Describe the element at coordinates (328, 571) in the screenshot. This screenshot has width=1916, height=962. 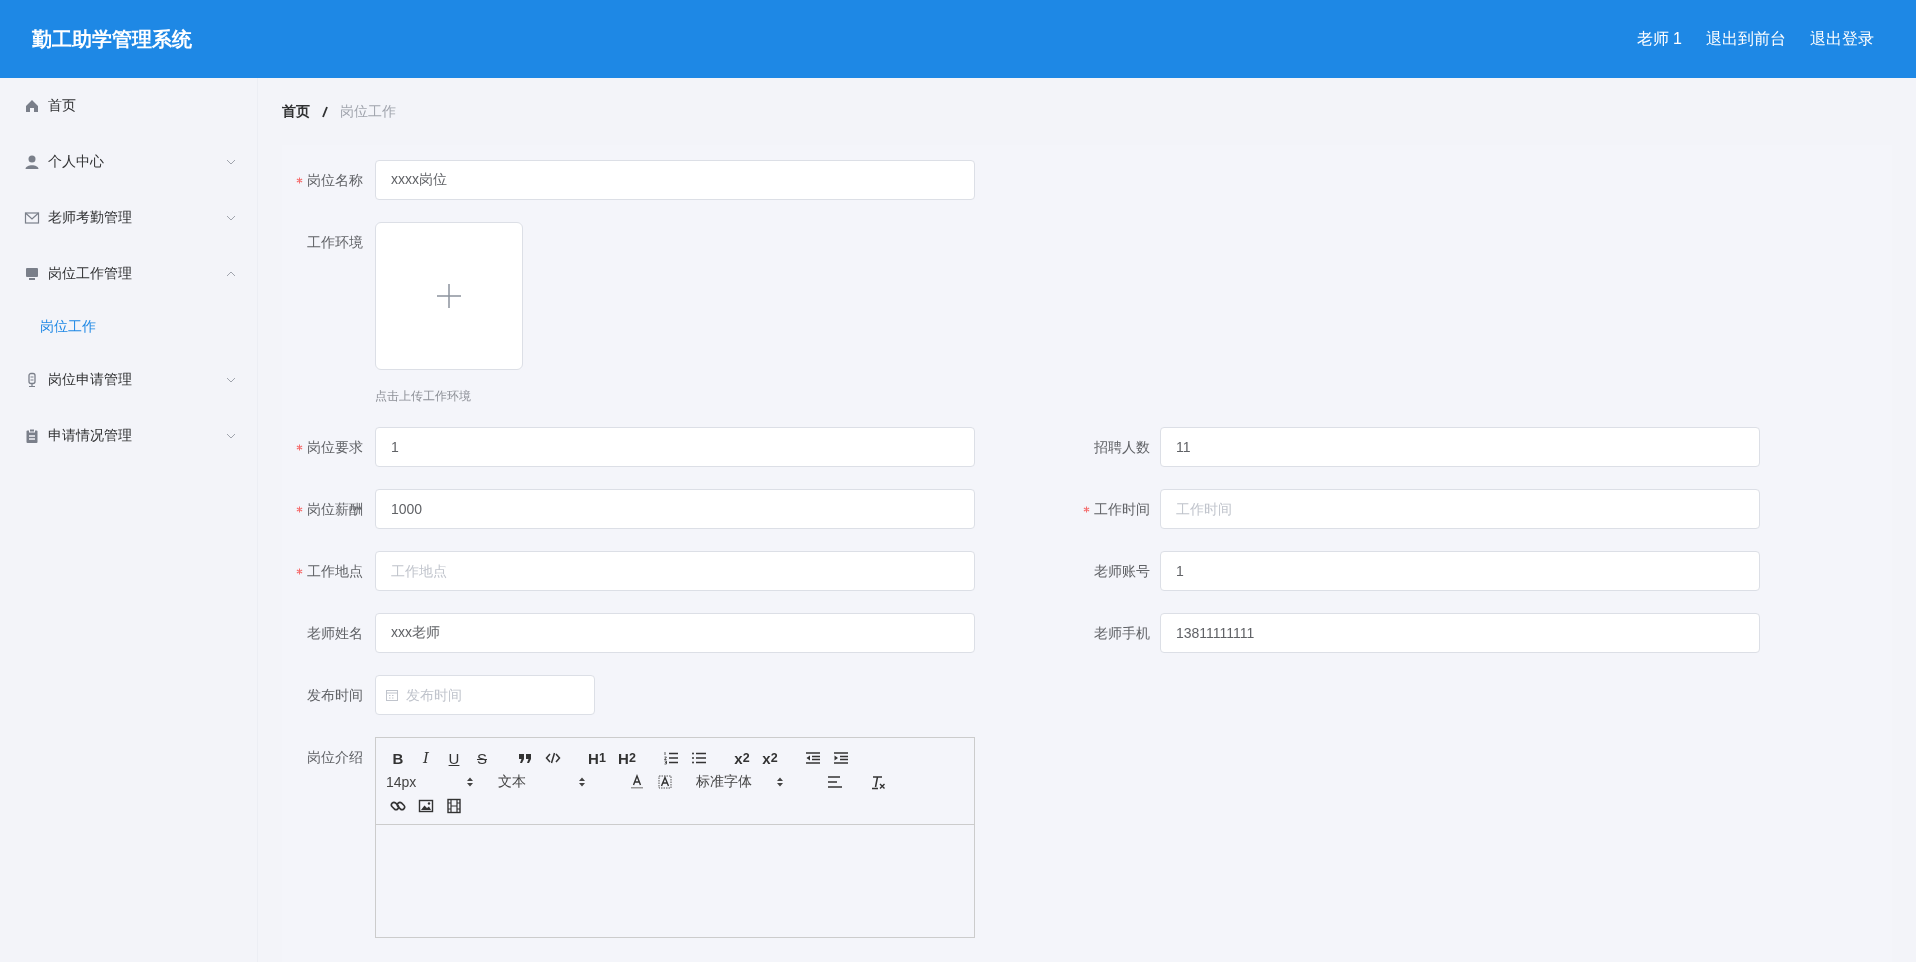
I see `field-label: 工作地点` at that location.